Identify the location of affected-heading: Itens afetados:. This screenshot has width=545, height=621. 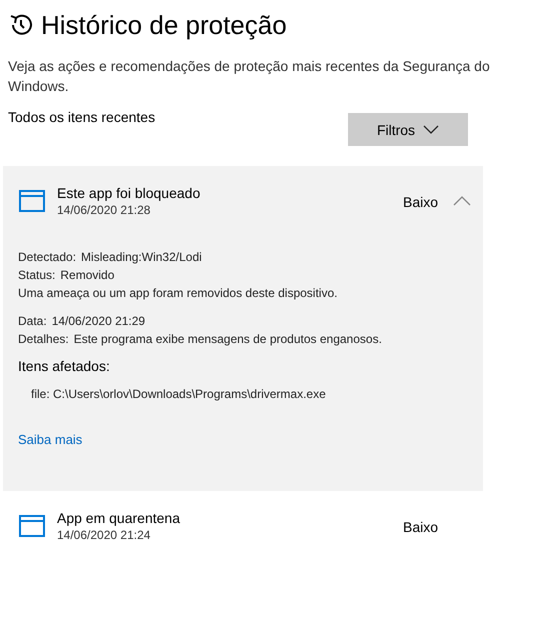
(64, 366).